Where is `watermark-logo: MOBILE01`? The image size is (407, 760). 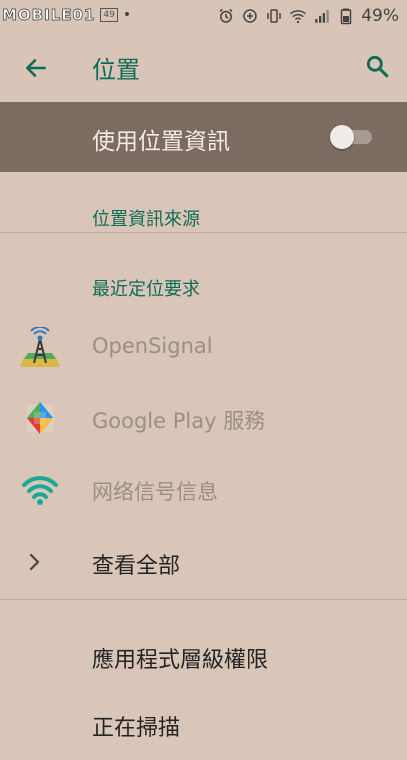
watermark-logo: MOBILE01 is located at coordinates (49, 15).